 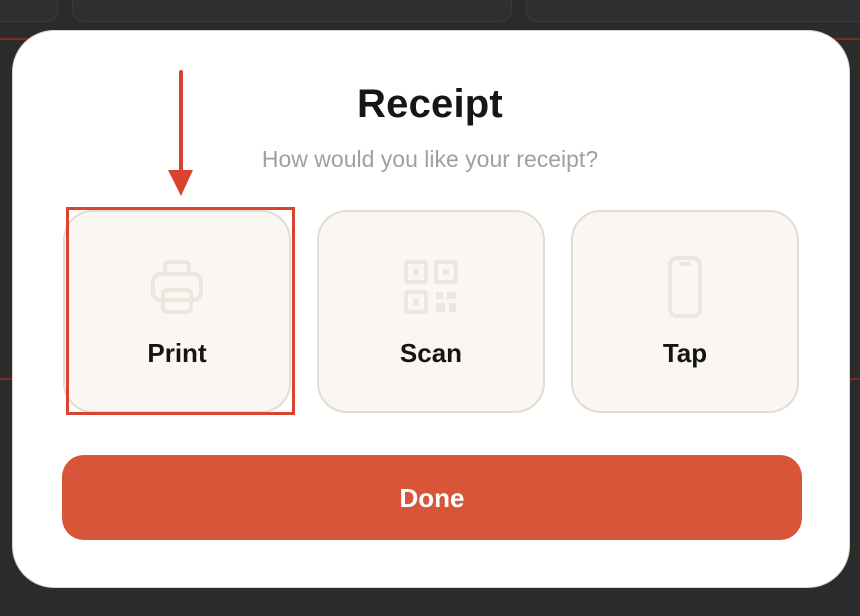 What do you see at coordinates (430, 159) in the screenshot?
I see `dialog-subtitle: How would you like your receipt?` at bounding box center [430, 159].